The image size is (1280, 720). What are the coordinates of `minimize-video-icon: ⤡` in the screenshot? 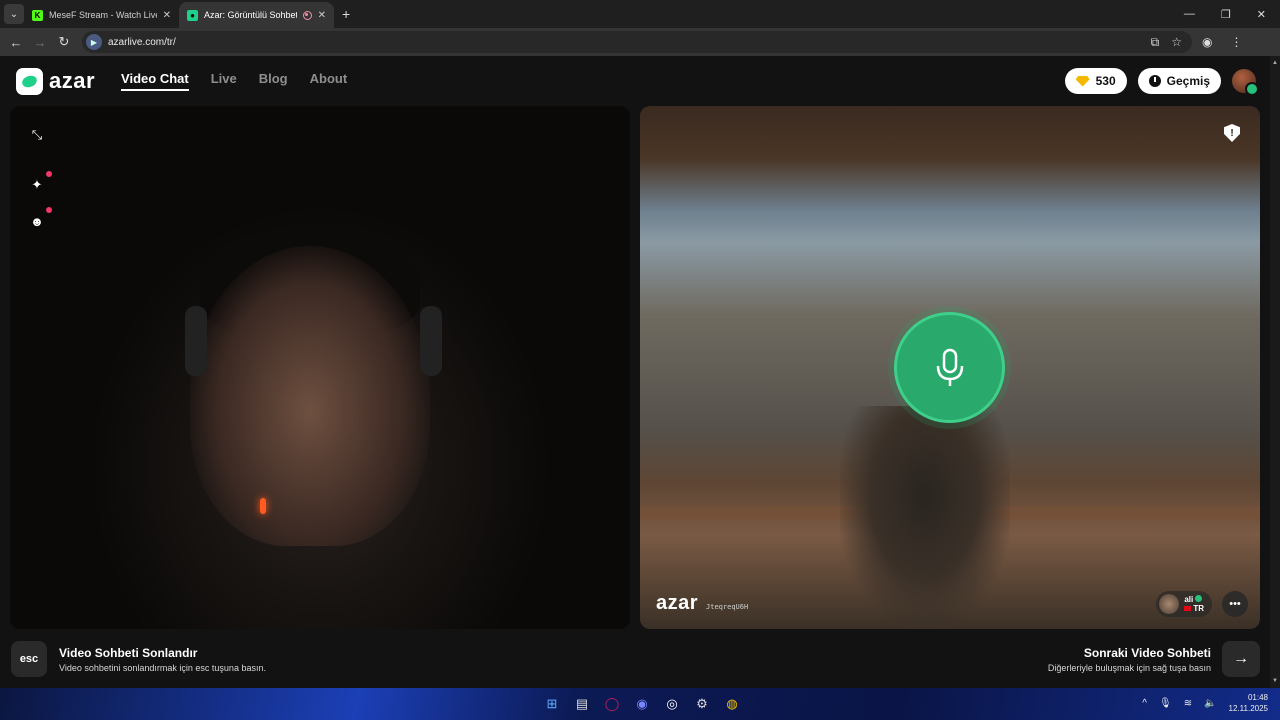 It's located at (37, 135).